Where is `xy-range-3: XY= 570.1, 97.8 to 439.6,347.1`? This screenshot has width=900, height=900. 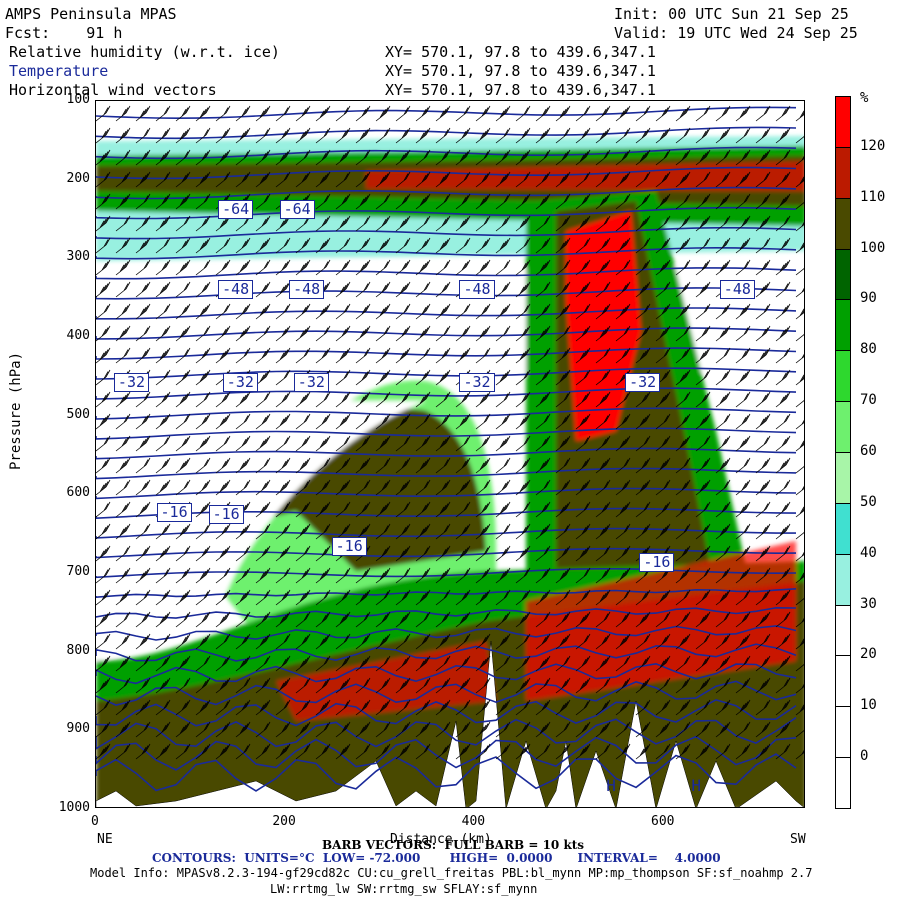 xy-range-3: XY= 570.1, 97.8 to 439.6,347.1 is located at coordinates (520, 90).